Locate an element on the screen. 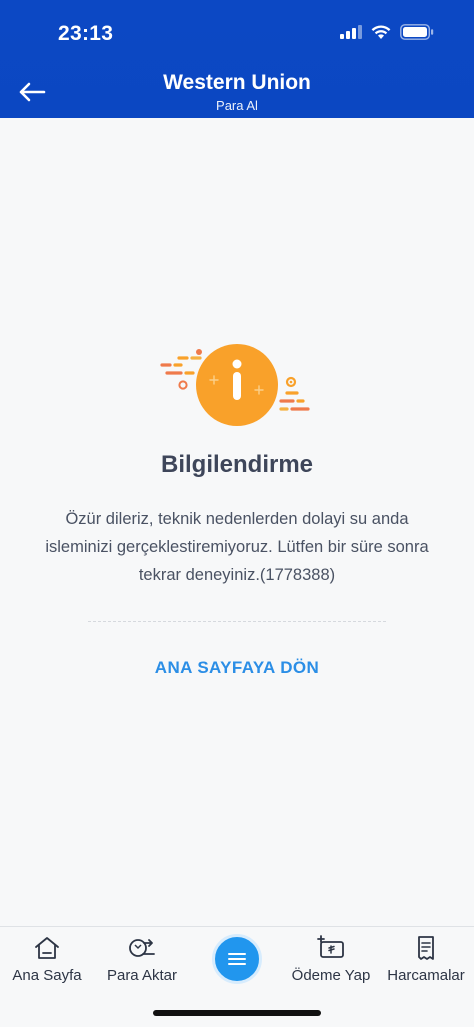 This screenshot has width=474, height=1027. payment-icon is located at coordinates (330, 946).